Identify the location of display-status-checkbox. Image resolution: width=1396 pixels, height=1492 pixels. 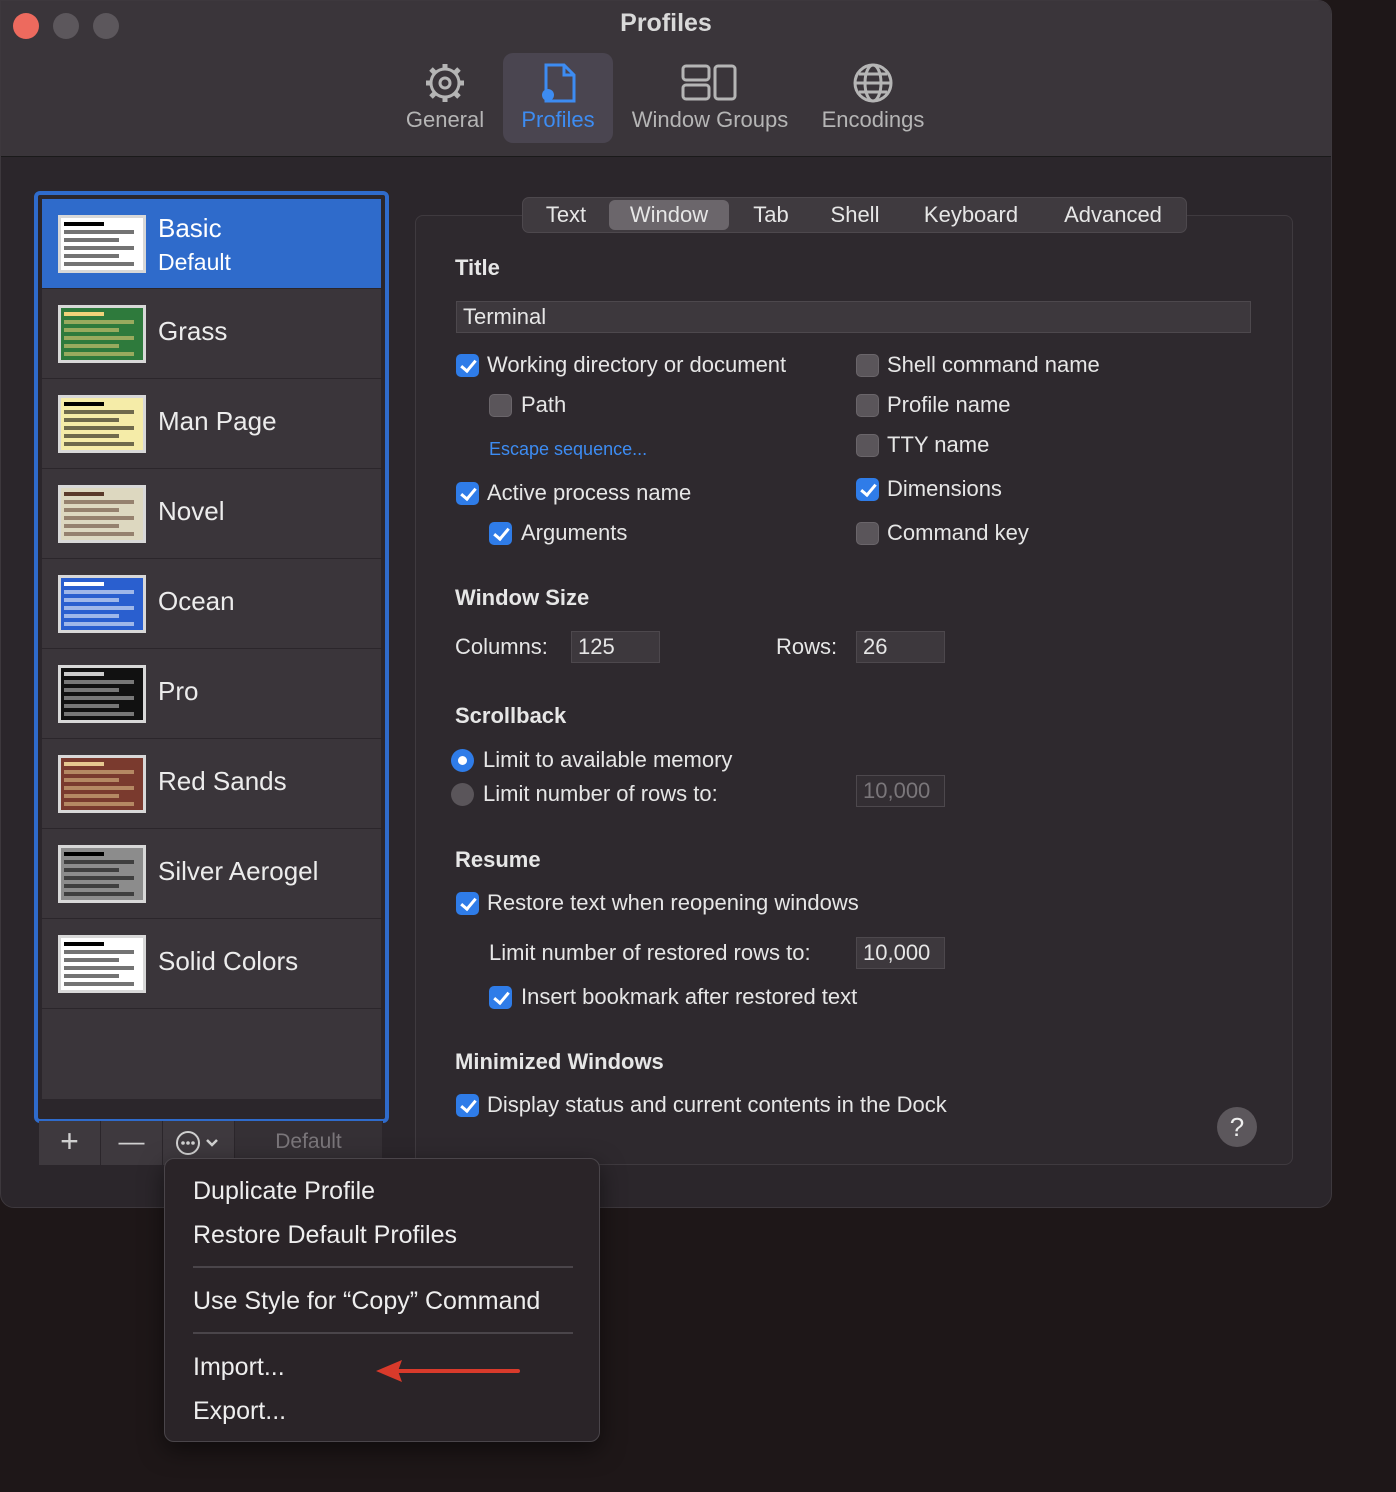
(467, 1105).